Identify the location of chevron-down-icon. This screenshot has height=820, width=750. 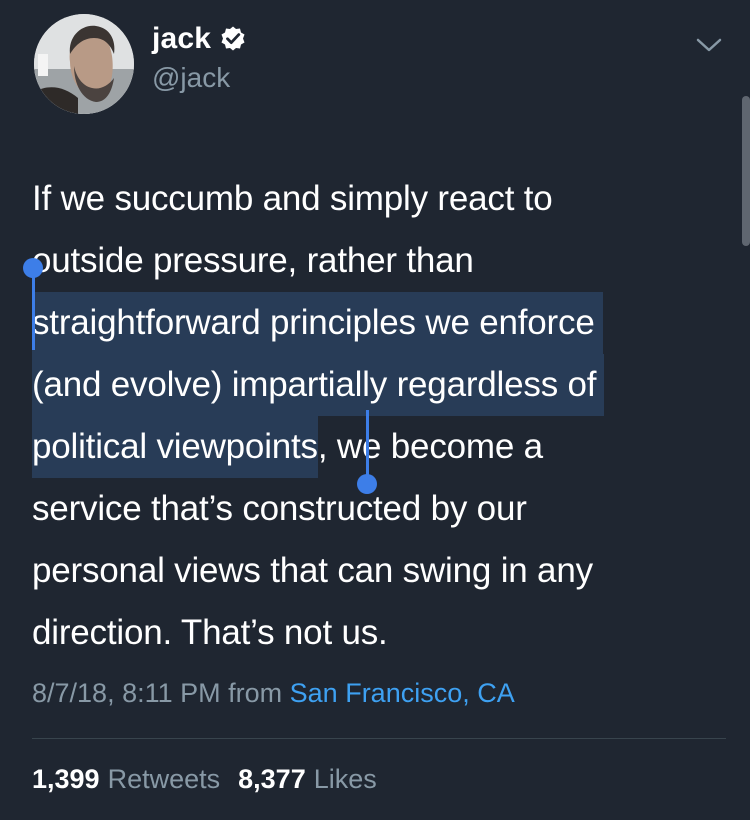
(709, 45).